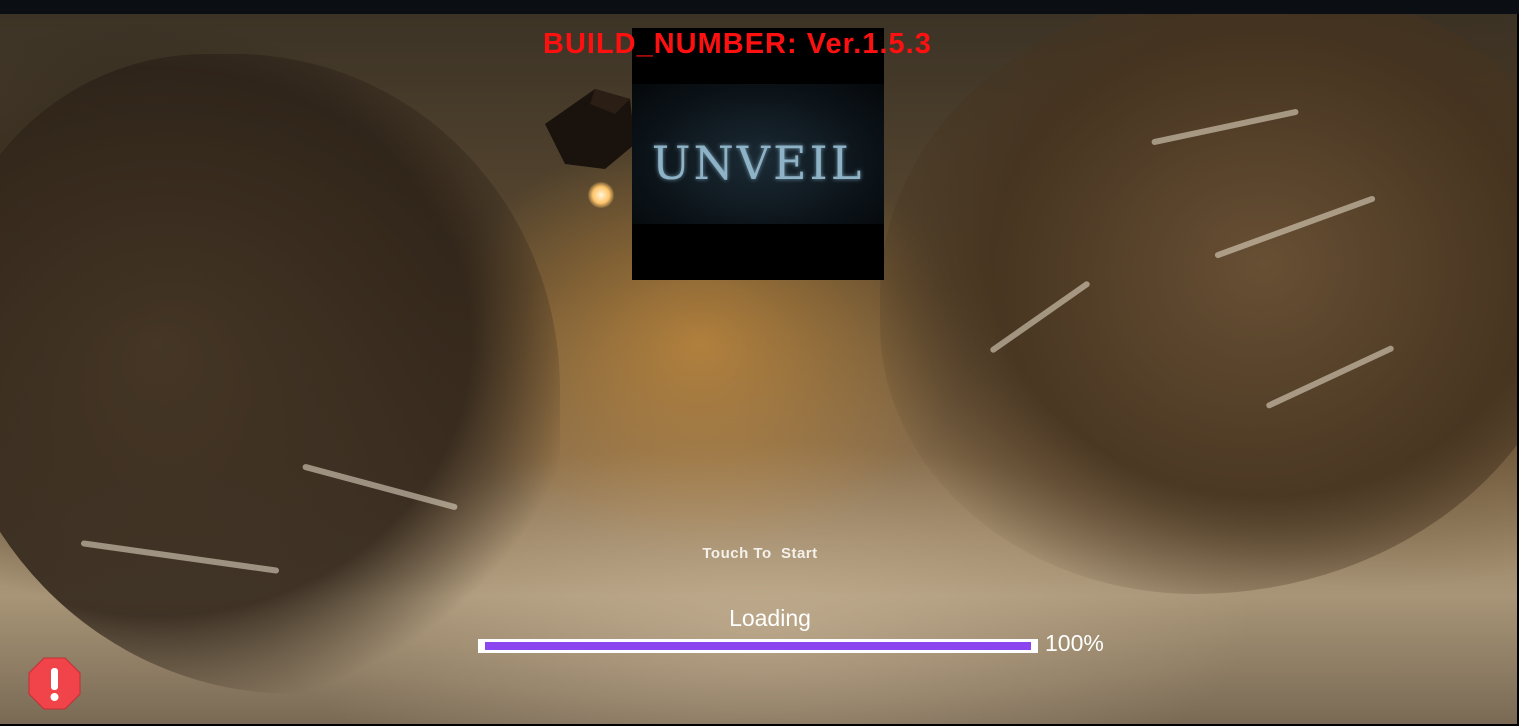 The width and height of the screenshot is (1519, 726). I want to click on game-logo: UNVEIL, so click(758, 154).